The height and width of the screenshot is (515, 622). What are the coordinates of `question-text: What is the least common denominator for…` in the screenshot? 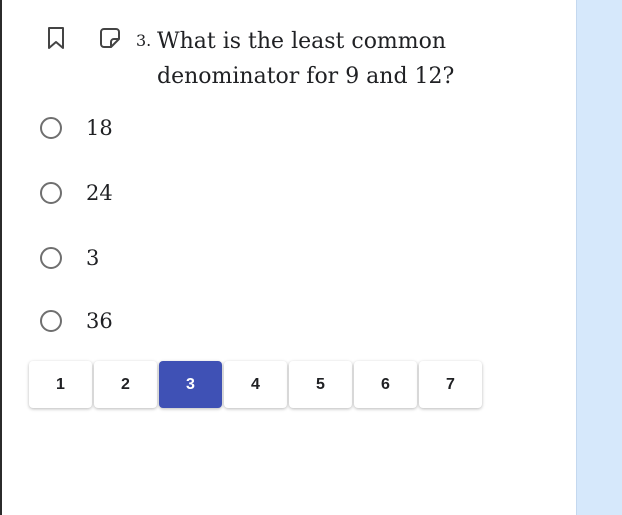 It's located at (306, 59).